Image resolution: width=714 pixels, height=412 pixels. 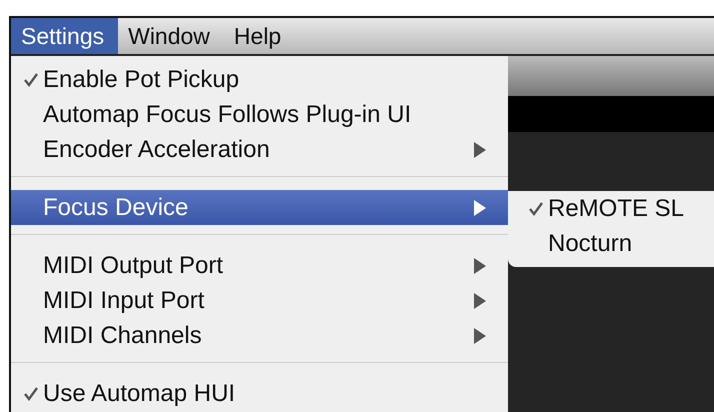 I want to click on menu-bar-item: Settings, so click(x=64, y=36).